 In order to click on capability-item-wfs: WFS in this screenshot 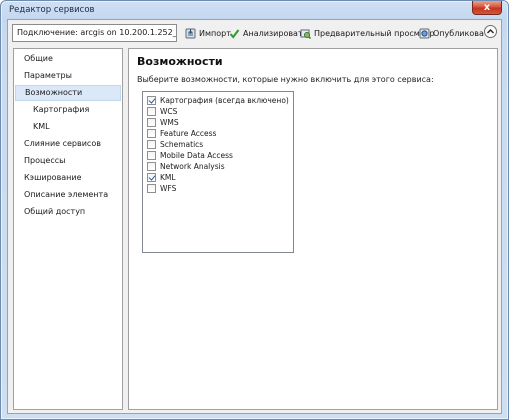, I will do `click(161, 188)`.